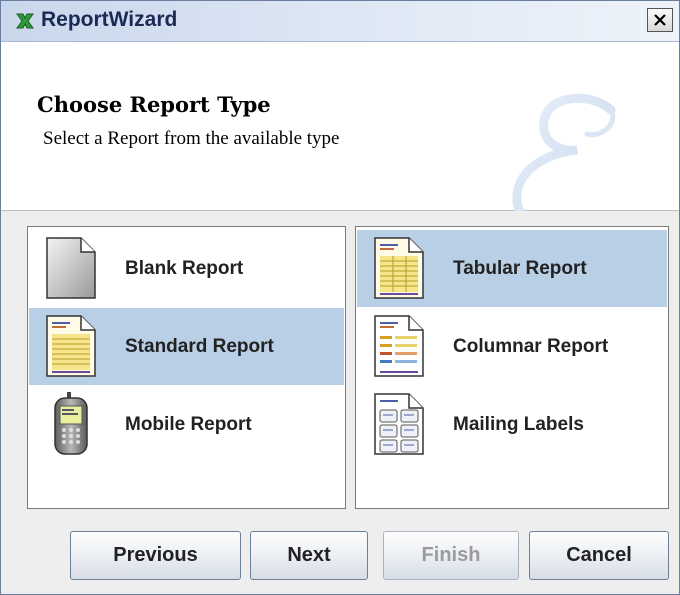 This screenshot has height=595, width=680. I want to click on mobile-report-icon, so click(71, 423).